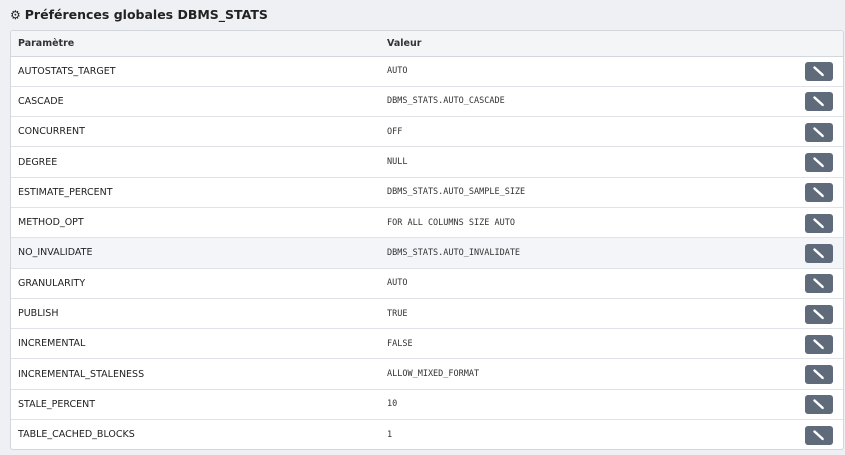 The height and width of the screenshot is (455, 845). Describe the element at coordinates (582, 131) in the screenshot. I see `parameter-value: OFF` at that location.